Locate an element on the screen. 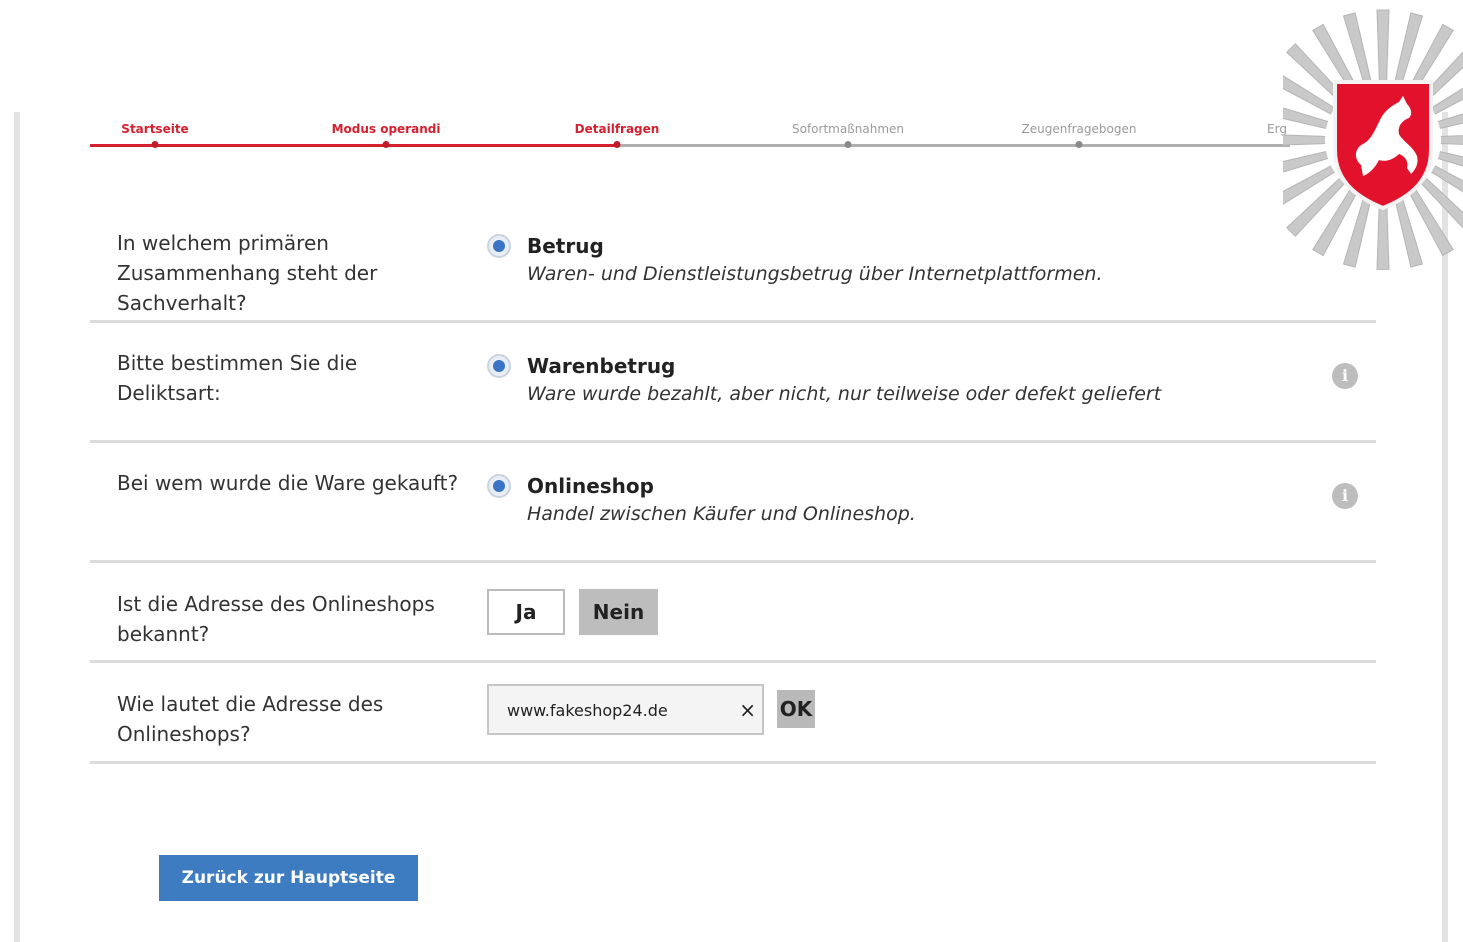 The width and height of the screenshot is (1463, 942). question-label: Bei wem wurde die Ware gekauft? is located at coordinates (288, 483).